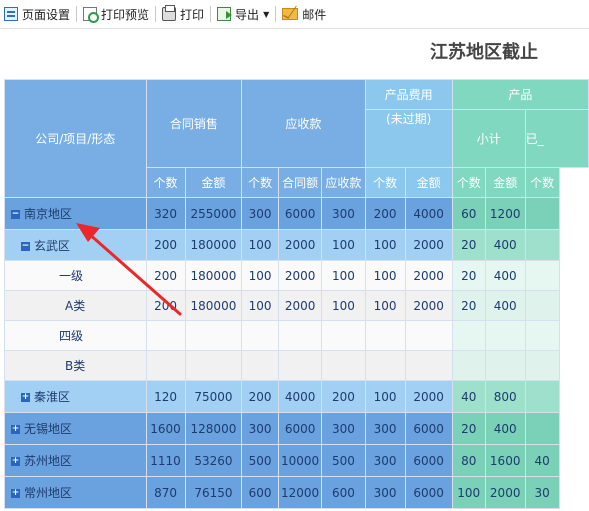 Image resolution: width=589 pixels, height=511 pixels. I want to click on row-label-cell: 四级, so click(75, 335).